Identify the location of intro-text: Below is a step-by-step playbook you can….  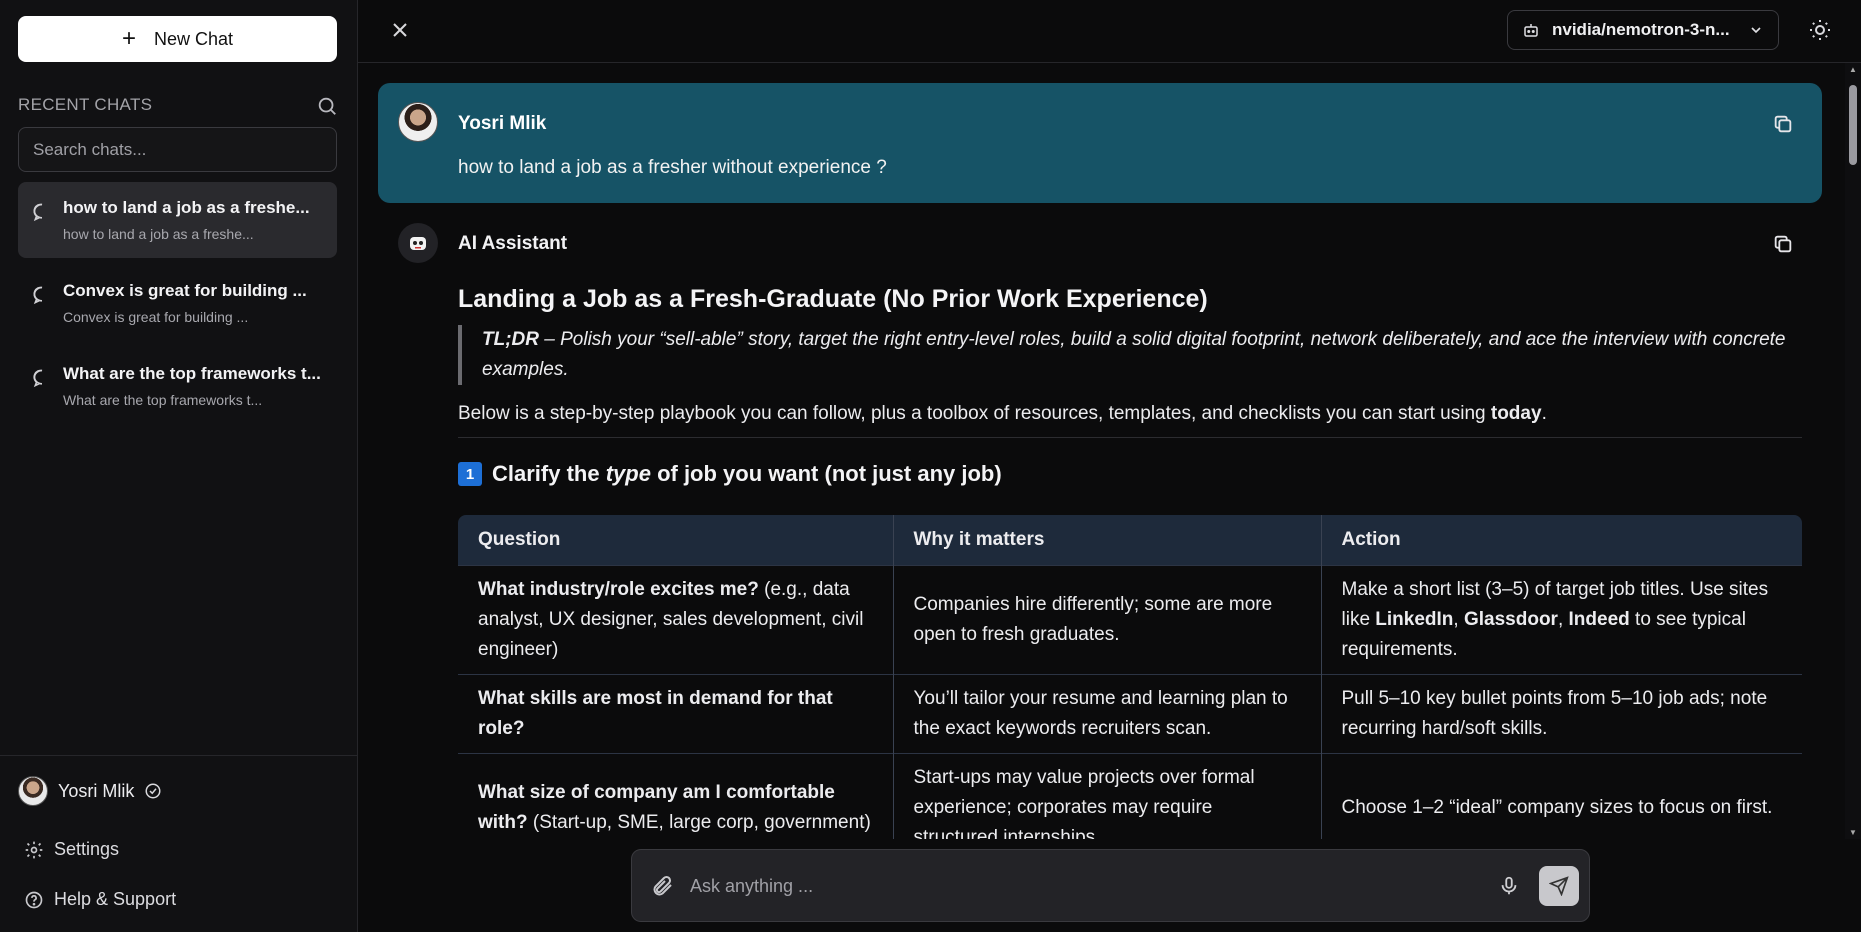
(974, 413).